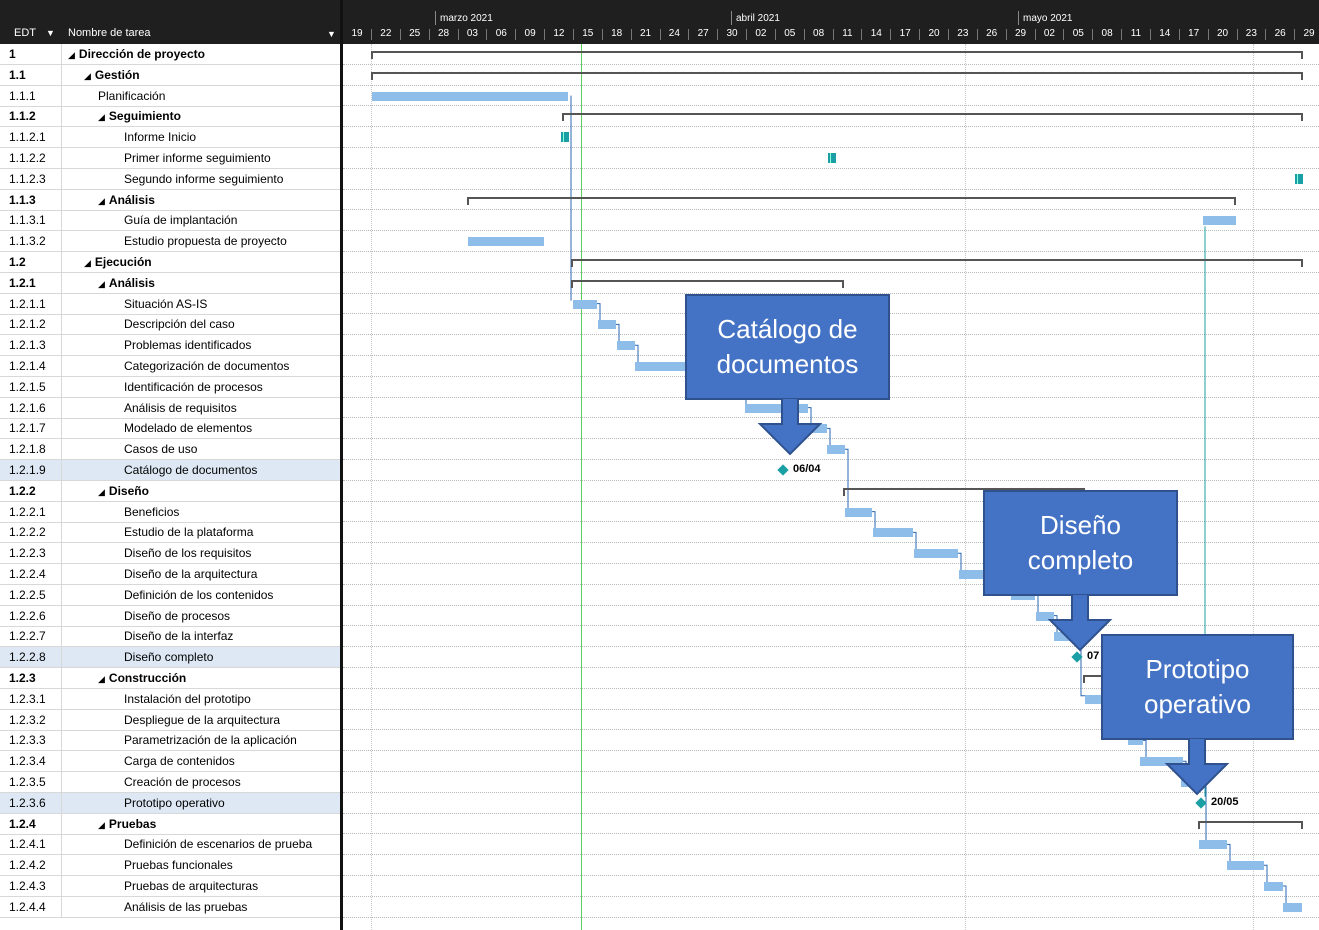 The width and height of the screenshot is (1319, 930). Describe the element at coordinates (170, 491) in the screenshot. I see `task-row: 1.2.2 ◢ Diseño` at that location.